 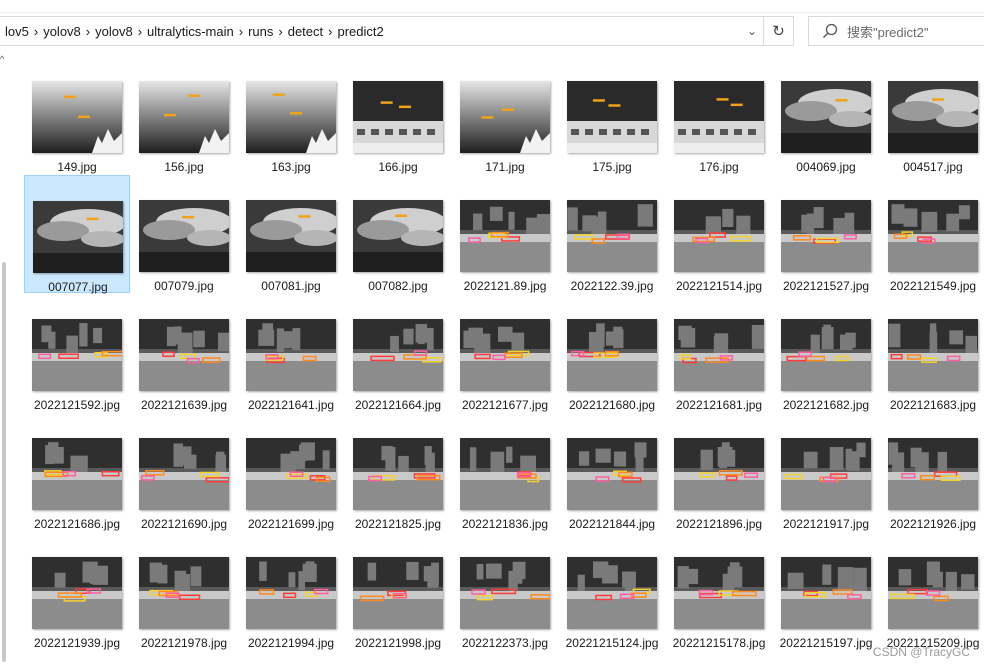 I want to click on file-name: 156.jpg, so click(x=184, y=167).